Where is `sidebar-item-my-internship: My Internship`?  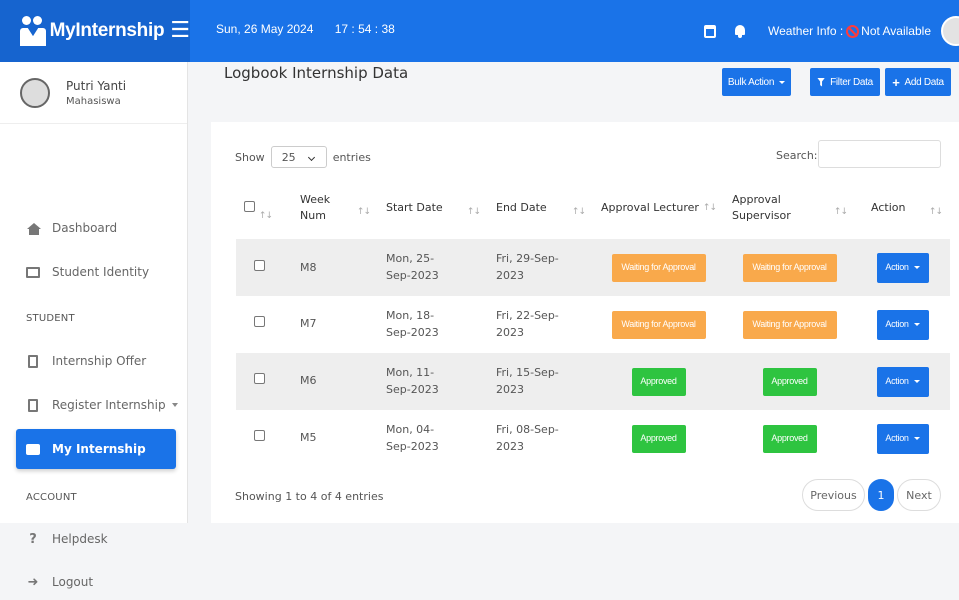 sidebar-item-my-internship: My Internship is located at coordinates (96, 449).